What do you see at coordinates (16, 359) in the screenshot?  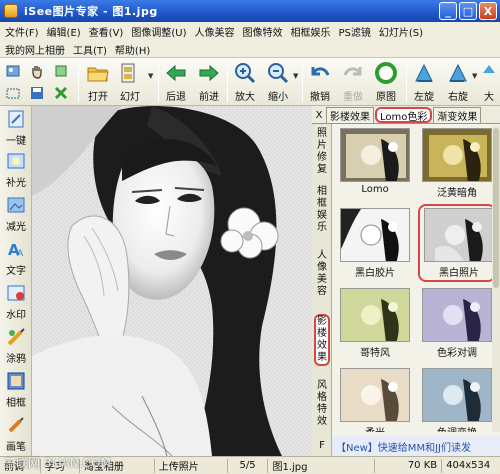 I see `doodle-label: 涂鸦` at bounding box center [16, 359].